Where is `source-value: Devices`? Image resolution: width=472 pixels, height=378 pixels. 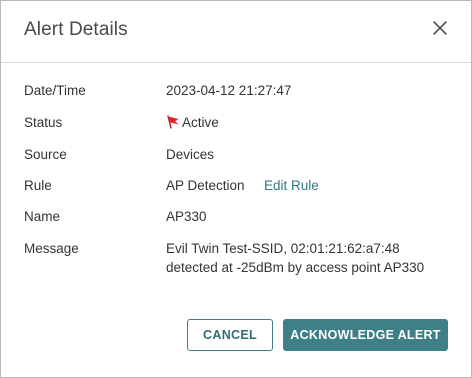
source-value: Devices is located at coordinates (190, 154).